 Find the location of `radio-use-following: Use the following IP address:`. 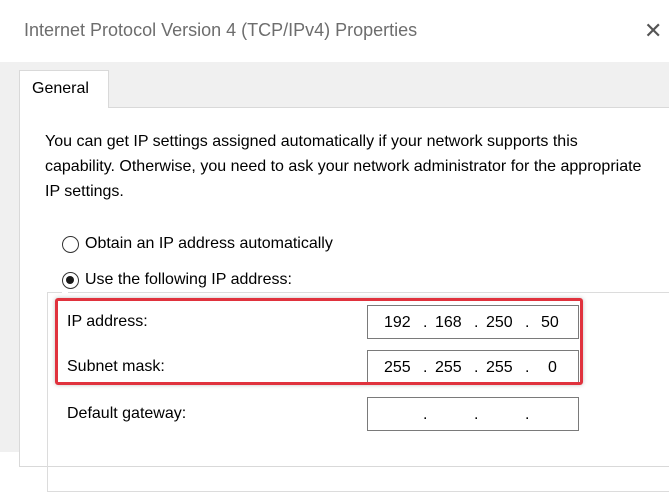

radio-use-following: Use the following IP address: is located at coordinates (177, 282).